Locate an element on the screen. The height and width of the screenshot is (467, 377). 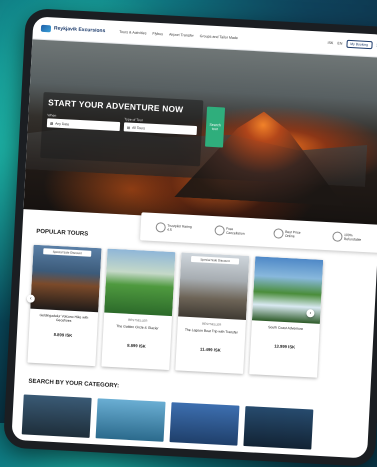
trust-label: Trustpilot Rating 4.5 is located at coordinates (179, 227).